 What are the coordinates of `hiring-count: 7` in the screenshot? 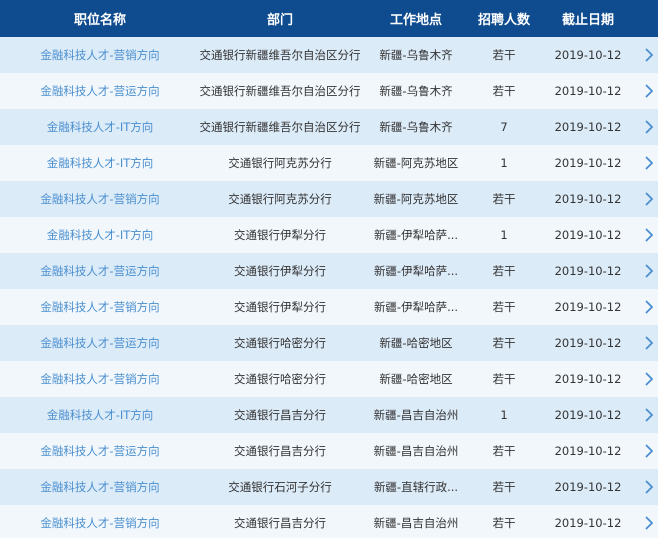 It's located at (504, 127).